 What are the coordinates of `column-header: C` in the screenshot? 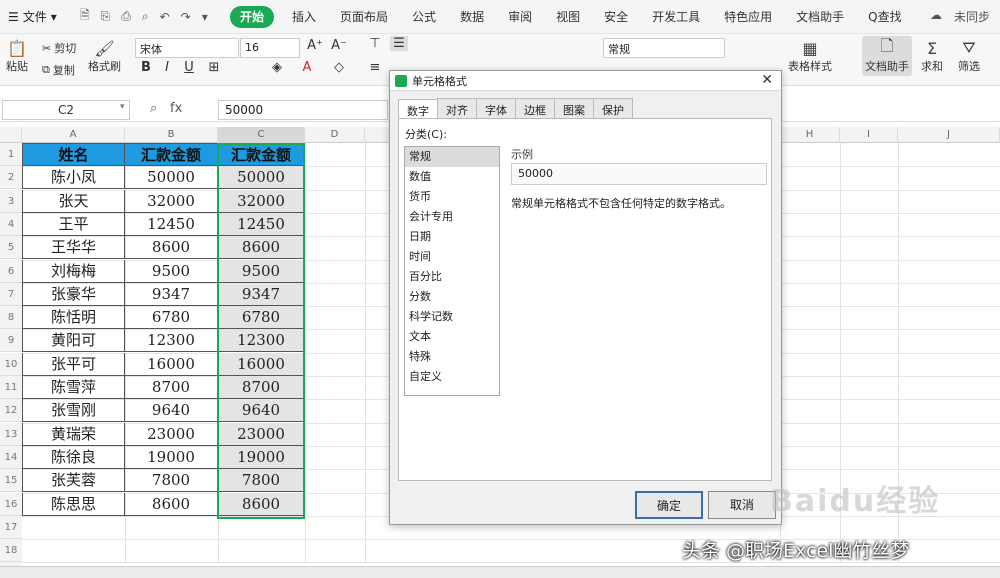 It's located at (261, 135).